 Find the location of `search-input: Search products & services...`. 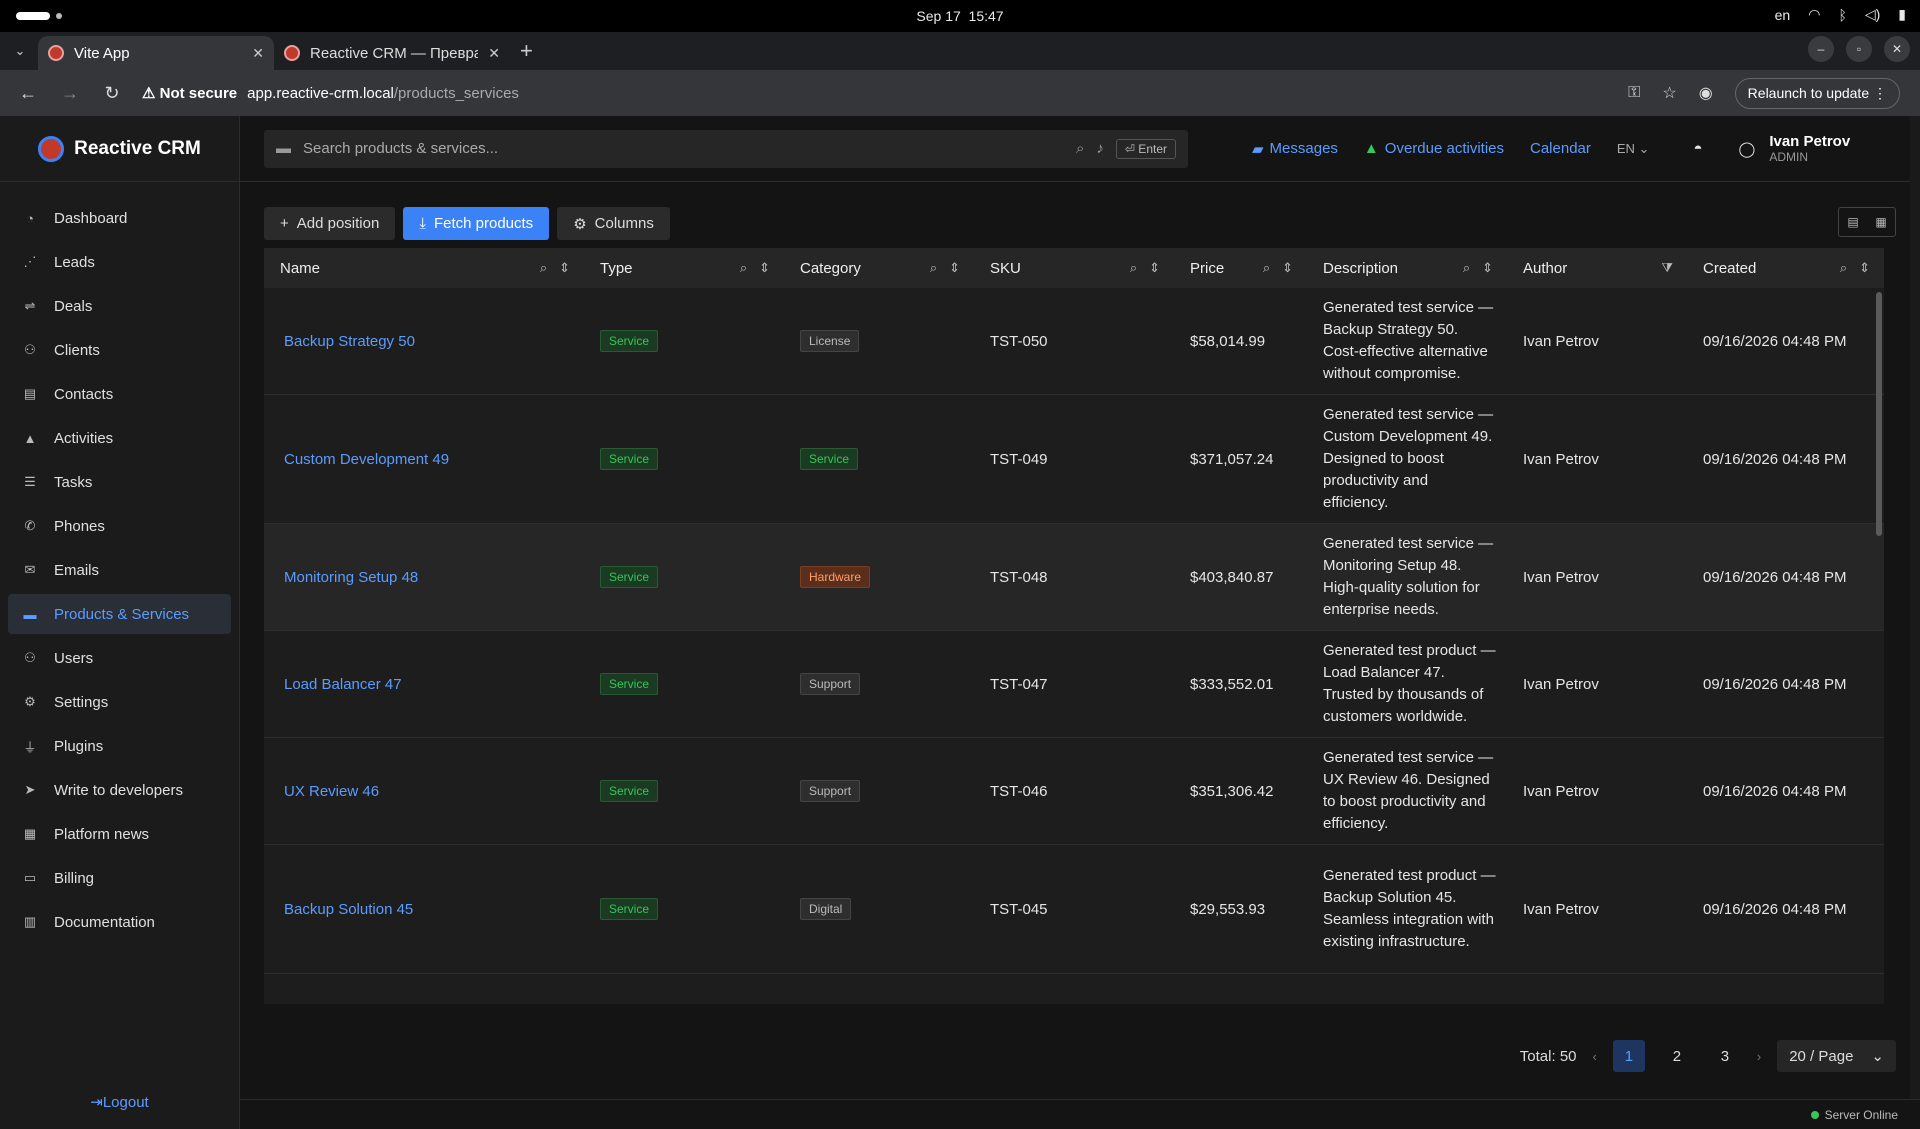

search-input: Search products & services... is located at coordinates (683, 148).